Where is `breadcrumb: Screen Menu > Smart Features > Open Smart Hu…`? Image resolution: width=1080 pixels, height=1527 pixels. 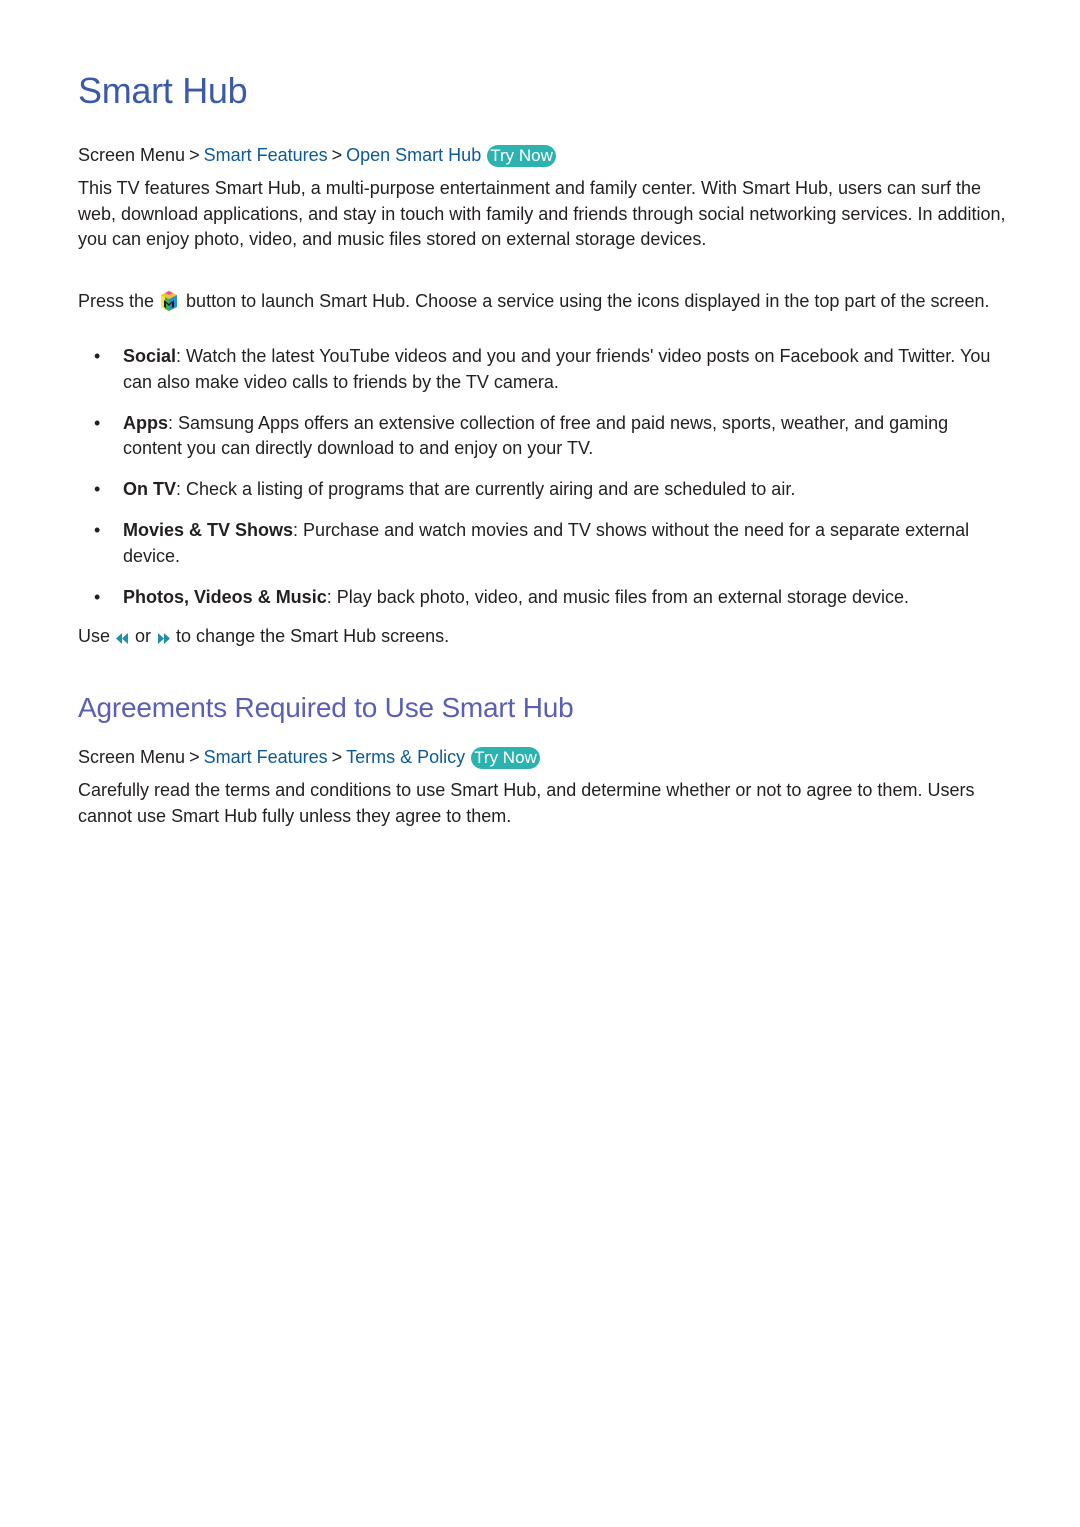 breadcrumb: Screen Menu > Smart Features > Open Smart Hu… is located at coordinates (317, 155).